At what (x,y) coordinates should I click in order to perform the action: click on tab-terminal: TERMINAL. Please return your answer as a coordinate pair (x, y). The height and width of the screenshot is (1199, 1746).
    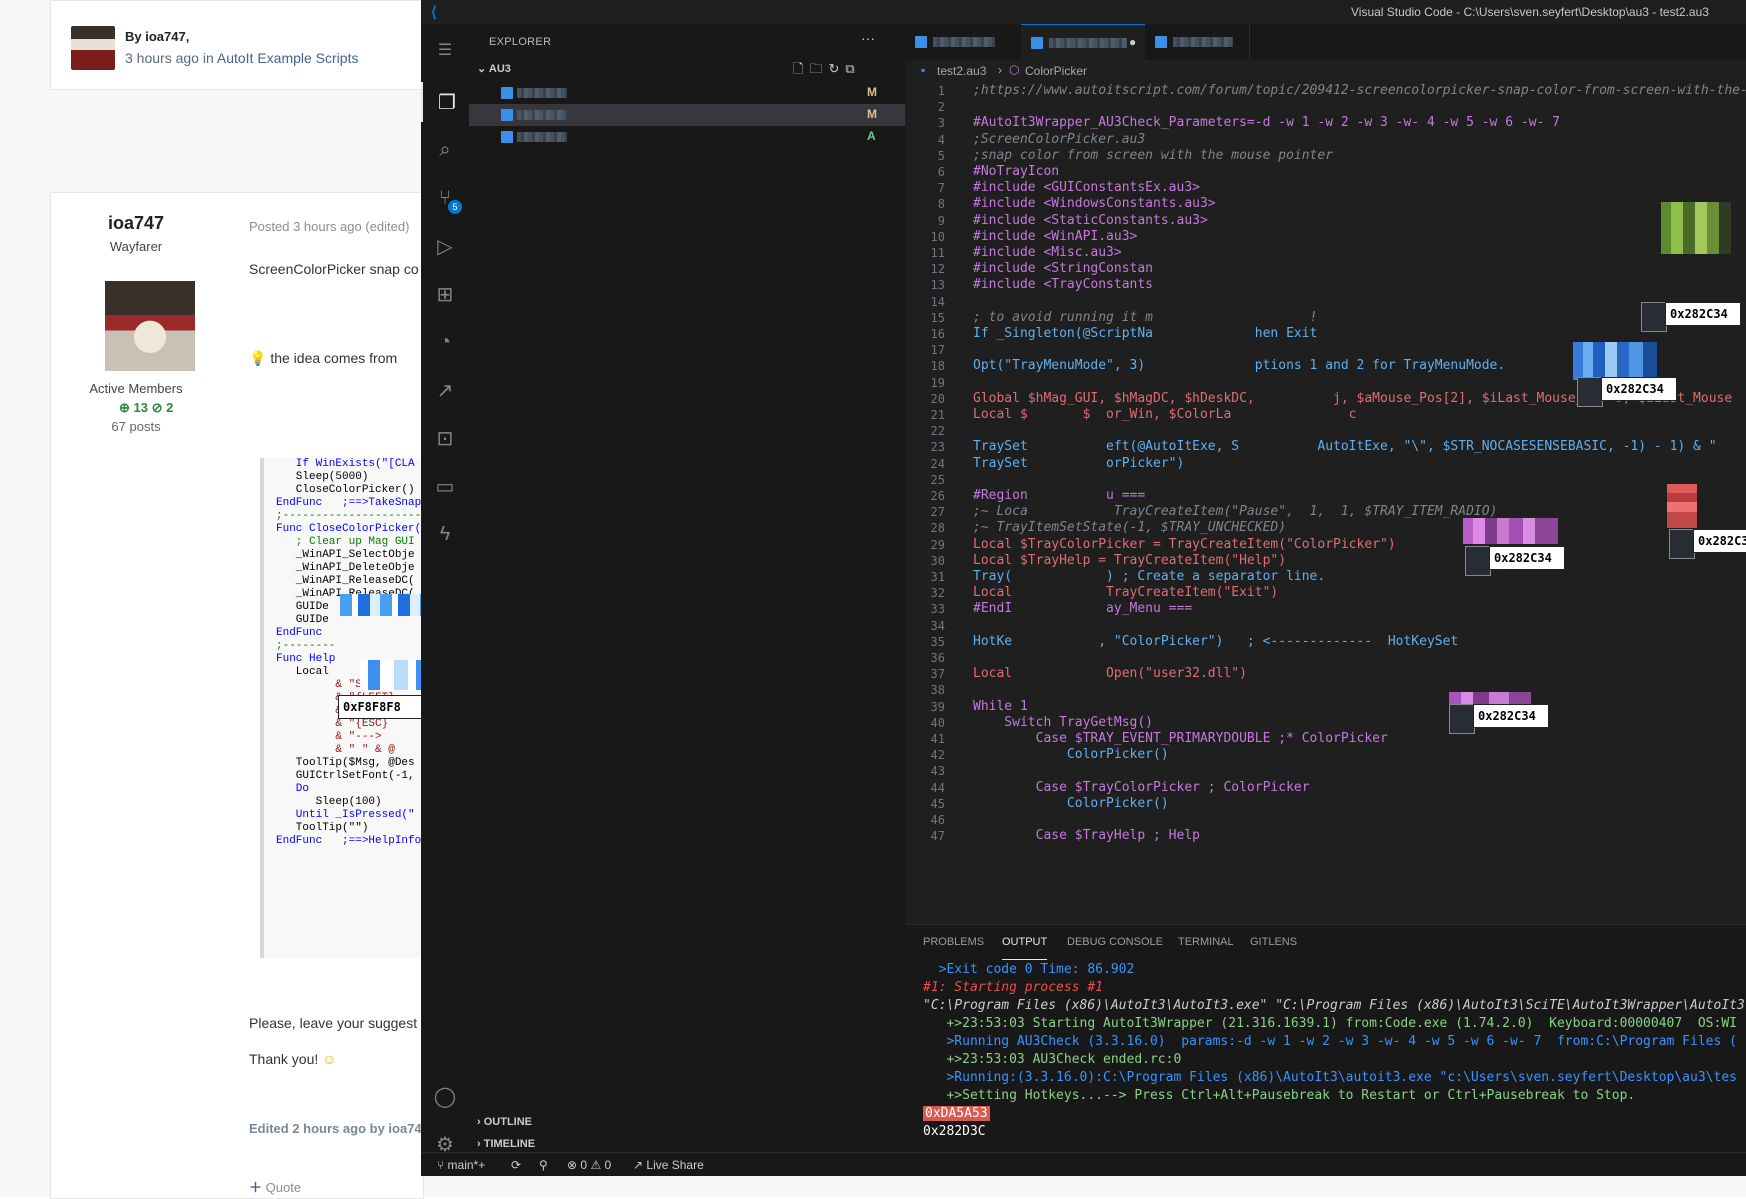
    Looking at the image, I should click on (1206, 942).